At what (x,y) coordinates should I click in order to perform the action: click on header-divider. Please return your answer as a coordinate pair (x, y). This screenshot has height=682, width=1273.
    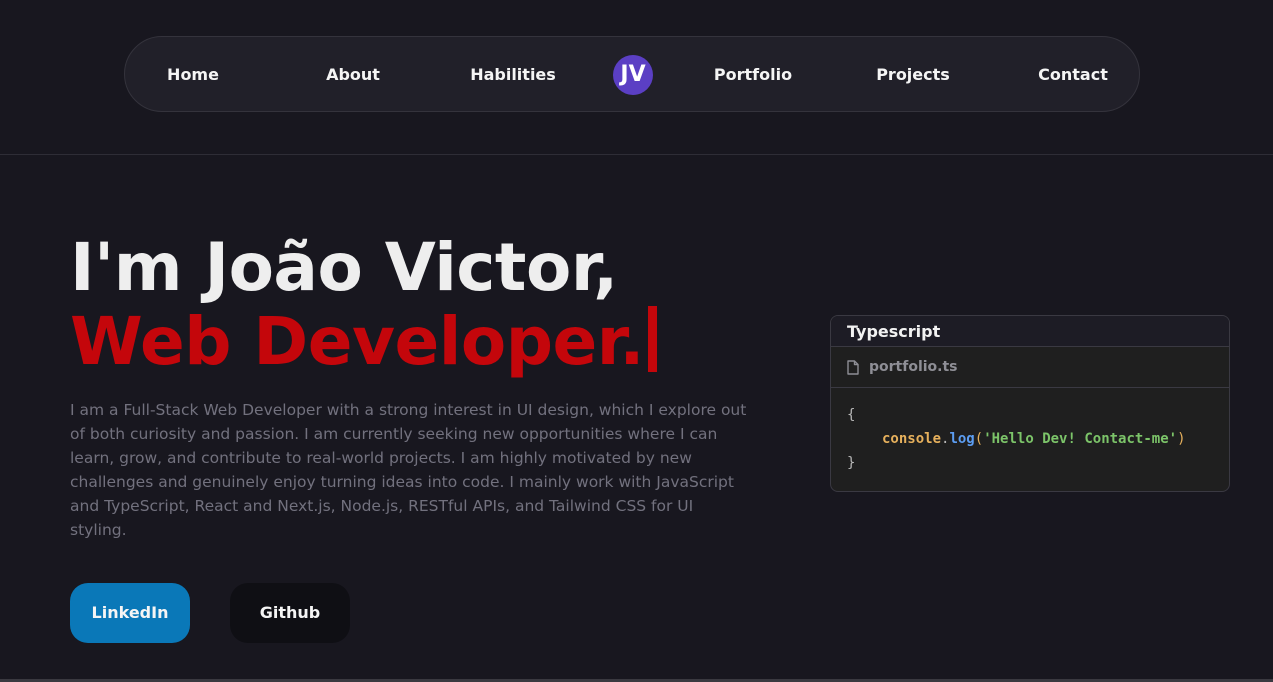
    Looking at the image, I should click on (636, 154).